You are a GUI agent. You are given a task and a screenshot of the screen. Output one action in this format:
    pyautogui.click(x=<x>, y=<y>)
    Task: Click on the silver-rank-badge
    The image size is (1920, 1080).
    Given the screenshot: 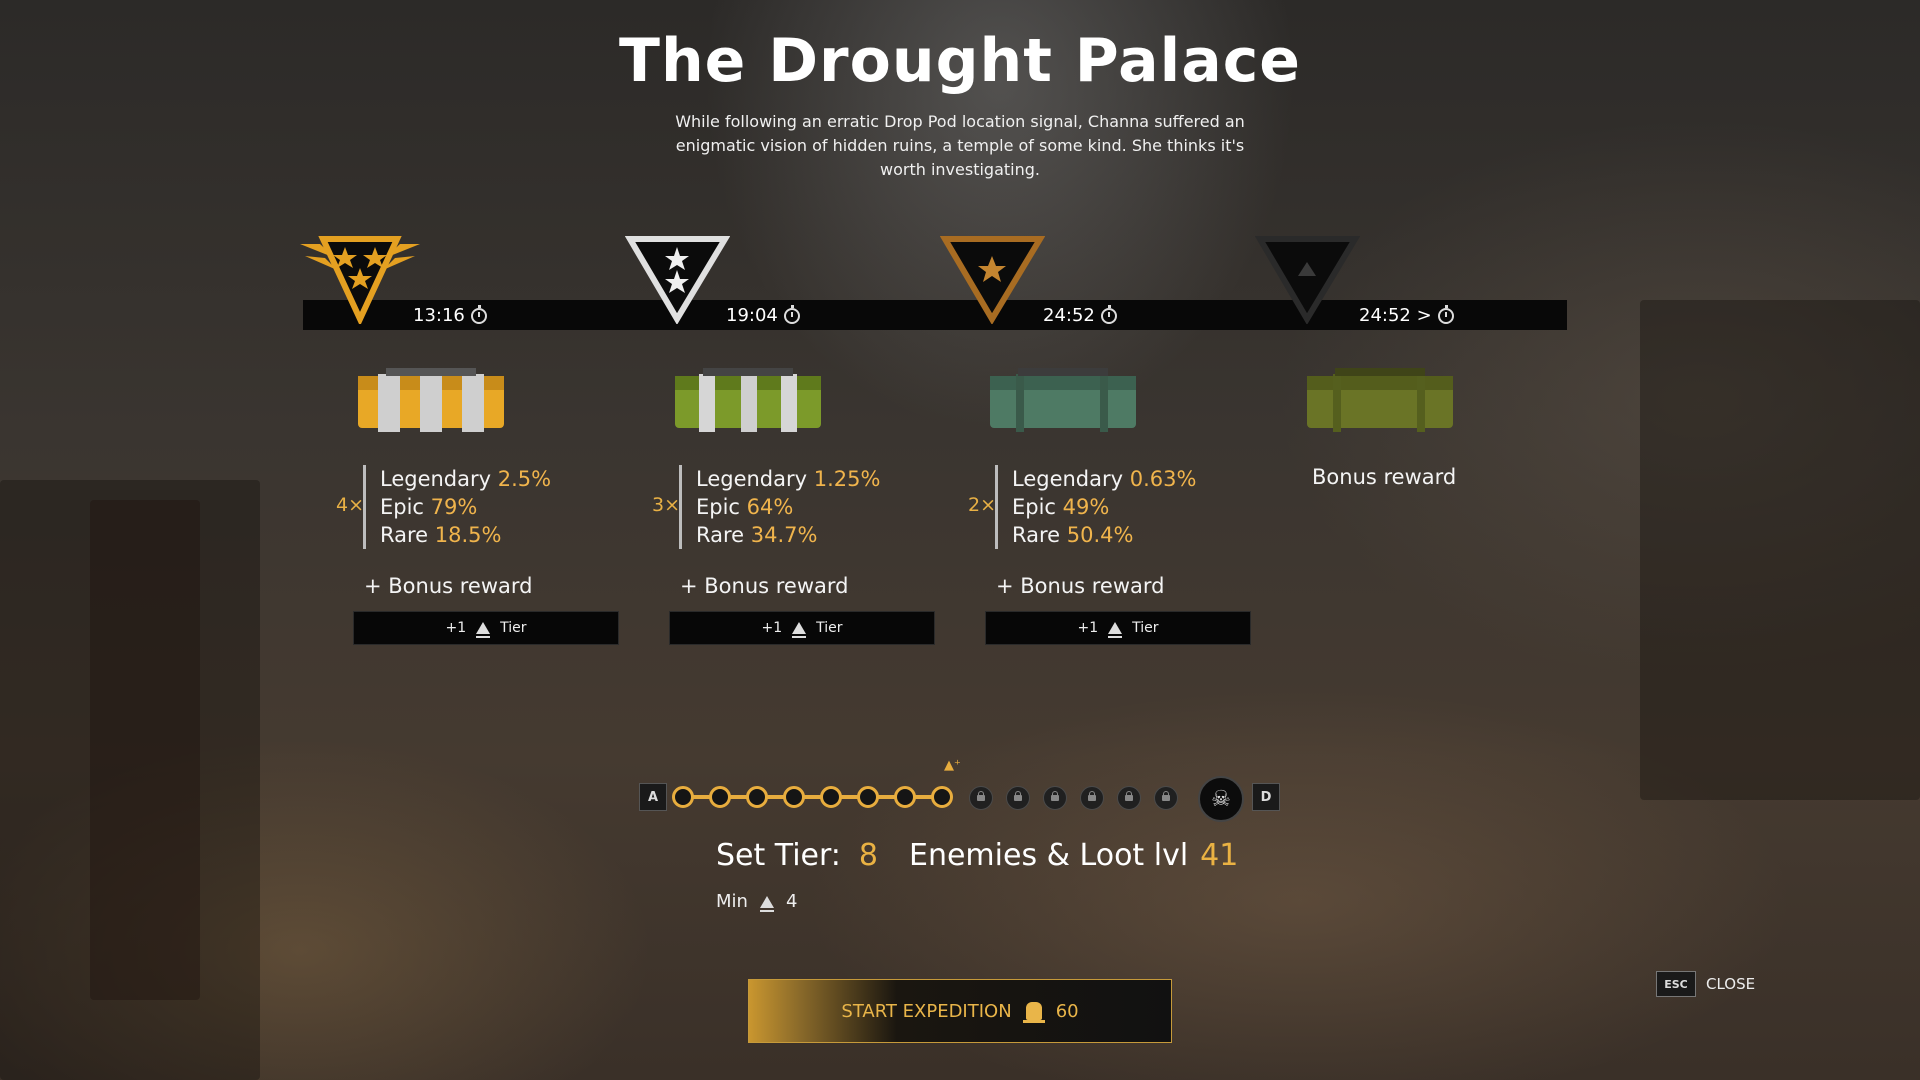 What is the action you would take?
    pyautogui.click(x=677, y=280)
    